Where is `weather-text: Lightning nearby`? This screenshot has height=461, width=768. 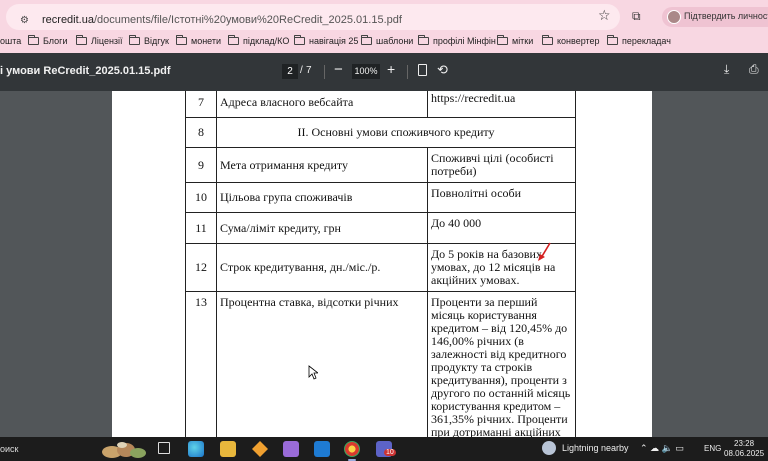
weather-text: Lightning nearby is located at coordinates (595, 448).